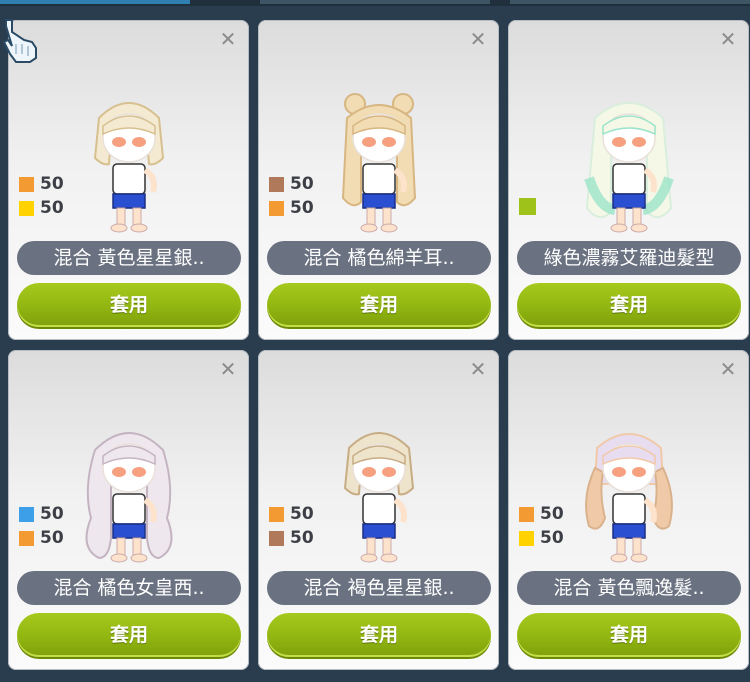 Image resolution: width=750 pixels, height=682 pixels. Describe the element at coordinates (379, 588) in the screenshot. I see `hair-name-label: 混合 褐色星星銀..` at that location.